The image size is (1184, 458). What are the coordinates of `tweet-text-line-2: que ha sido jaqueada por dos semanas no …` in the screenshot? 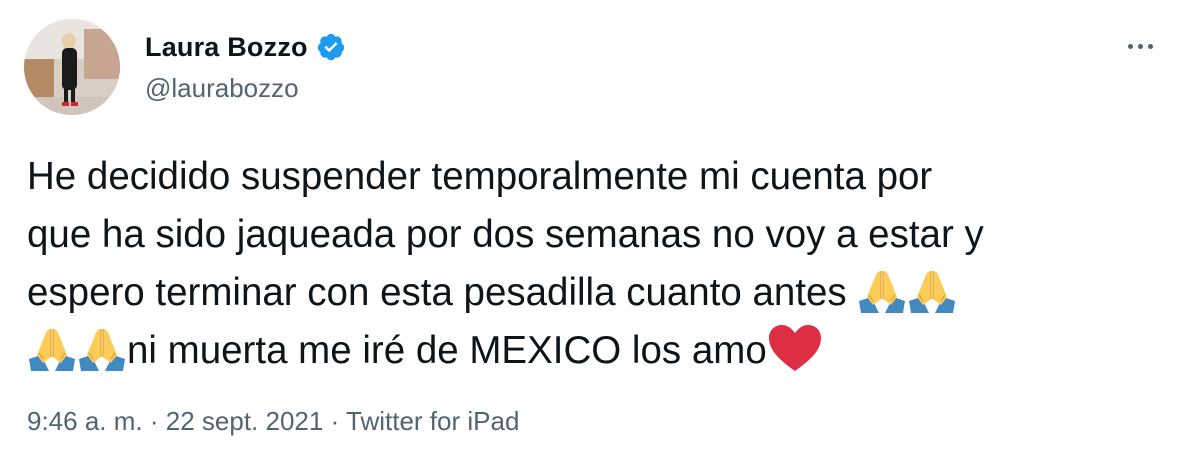 It's located at (505, 234).